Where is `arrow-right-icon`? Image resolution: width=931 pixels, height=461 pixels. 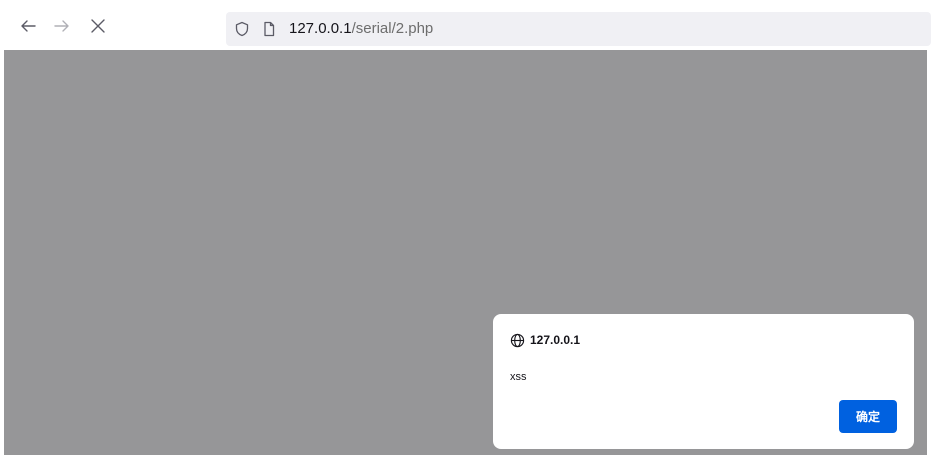
arrow-right-icon is located at coordinates (61, 26).